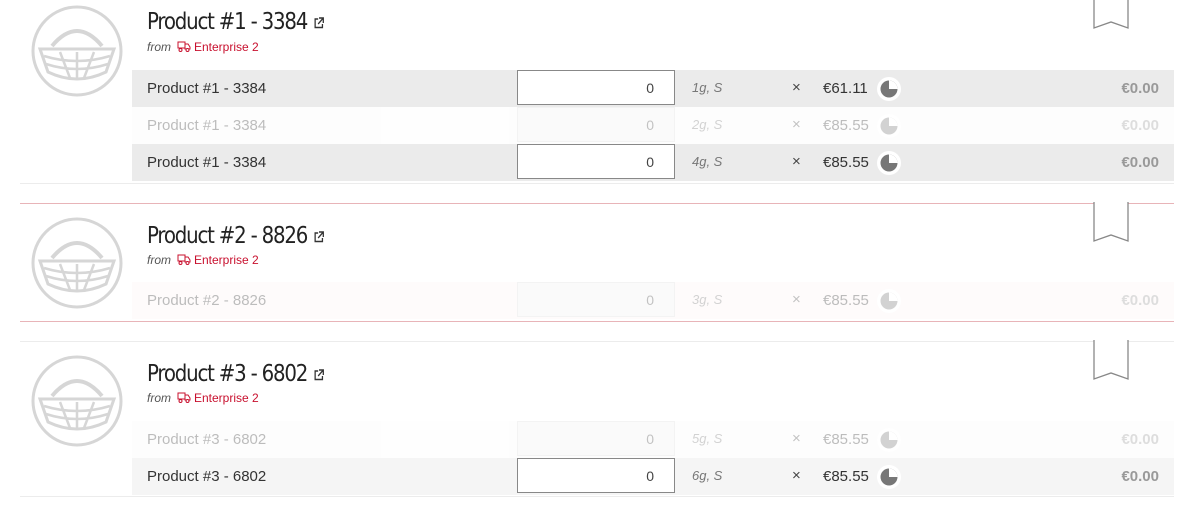 The image size is (1204, 513). I want to click on price: €61.11, so click(845, 88).